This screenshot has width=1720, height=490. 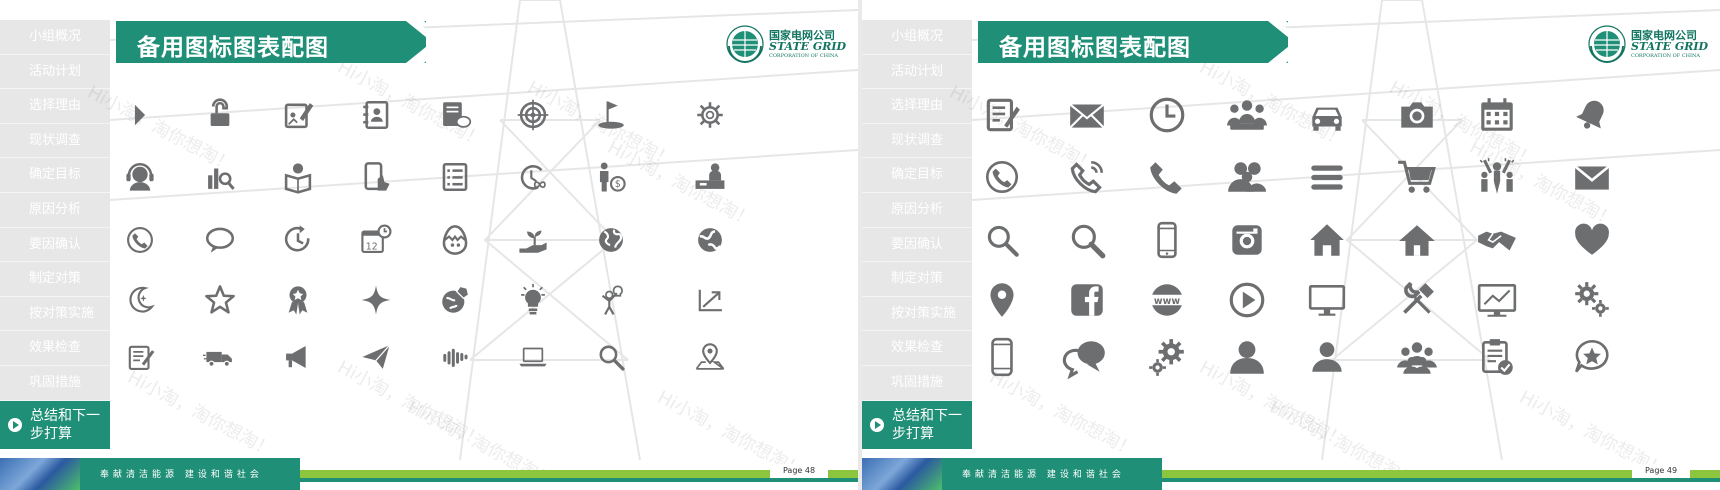 What do you see at coordinates (1247, 240) in the screenshot?
I see `instagram-icon` at bounding box center [1247, 240].